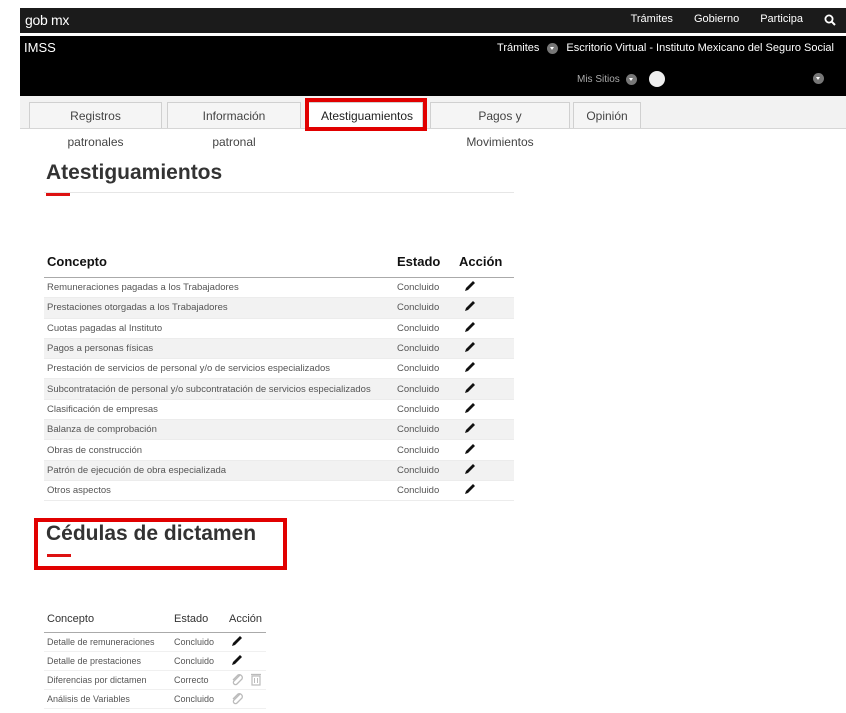 The image size is (846, 713). I want to click on table-row: Otros aspectos Concluido, so click(279, 491).